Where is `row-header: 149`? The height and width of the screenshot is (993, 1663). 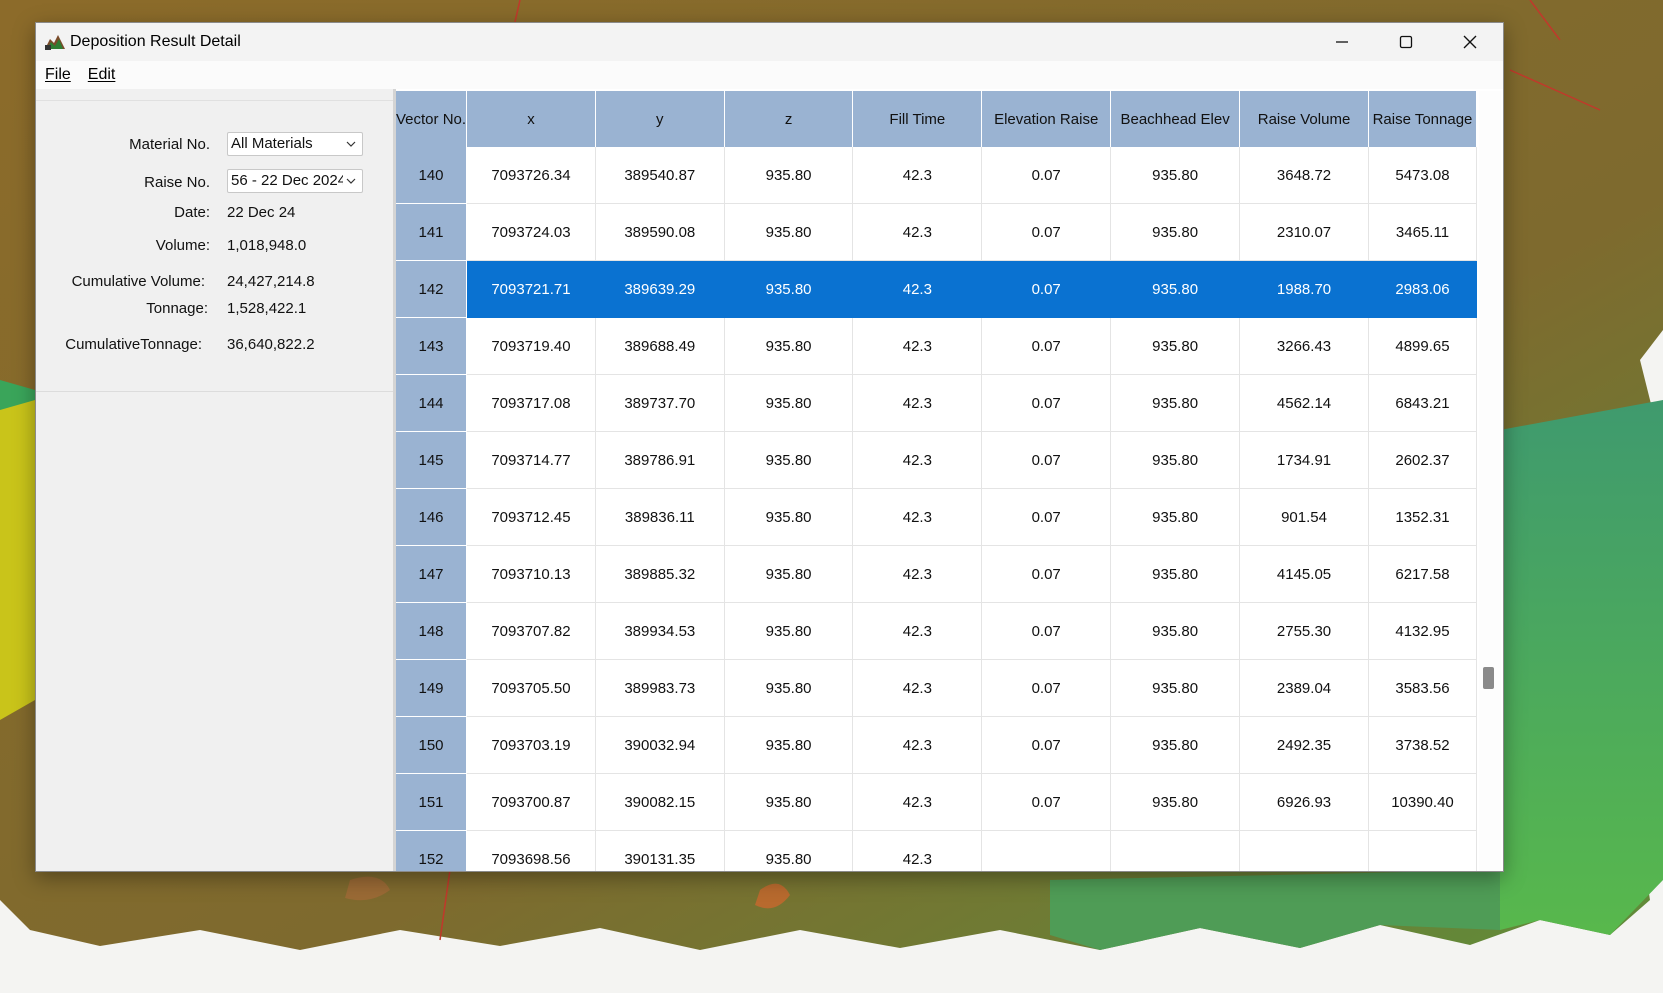 row-header: 149 is located at coordinates (432, 688).